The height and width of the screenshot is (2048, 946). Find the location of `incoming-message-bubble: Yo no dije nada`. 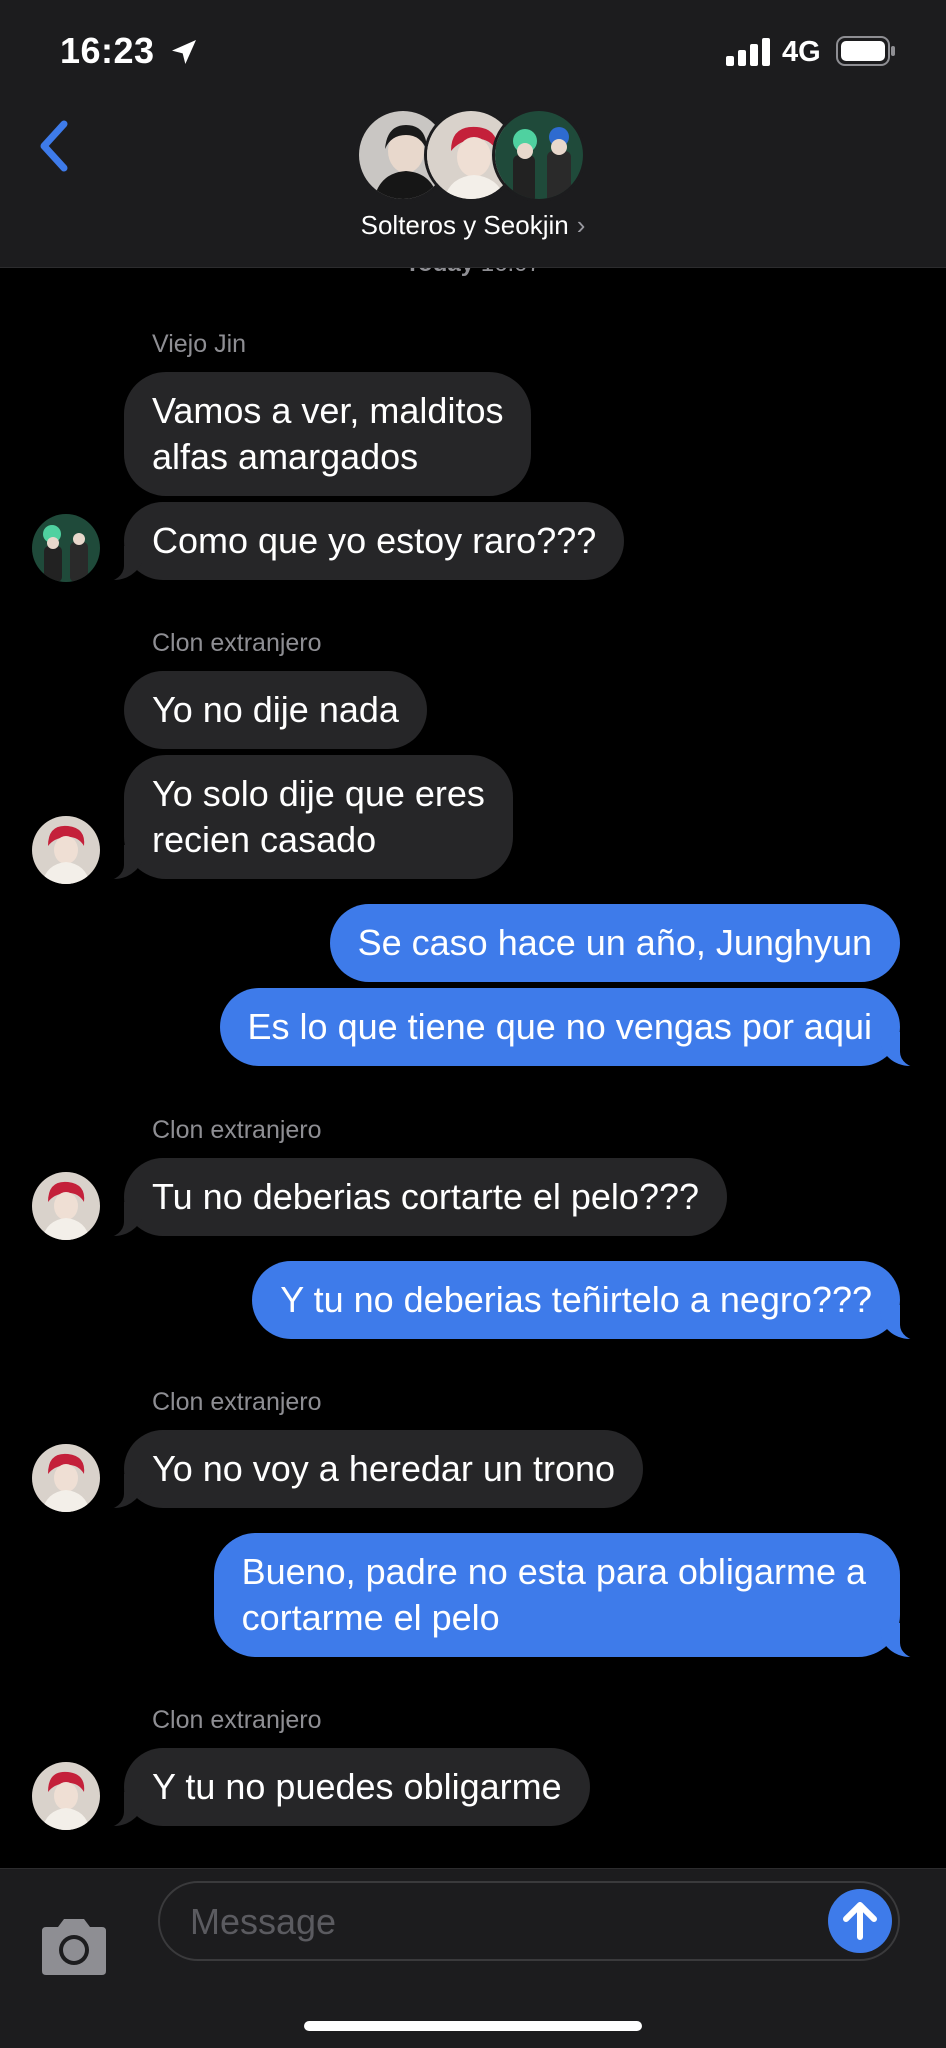

incoming-message-bubble: Yo no dije nada is located at coordinates (275, 710).